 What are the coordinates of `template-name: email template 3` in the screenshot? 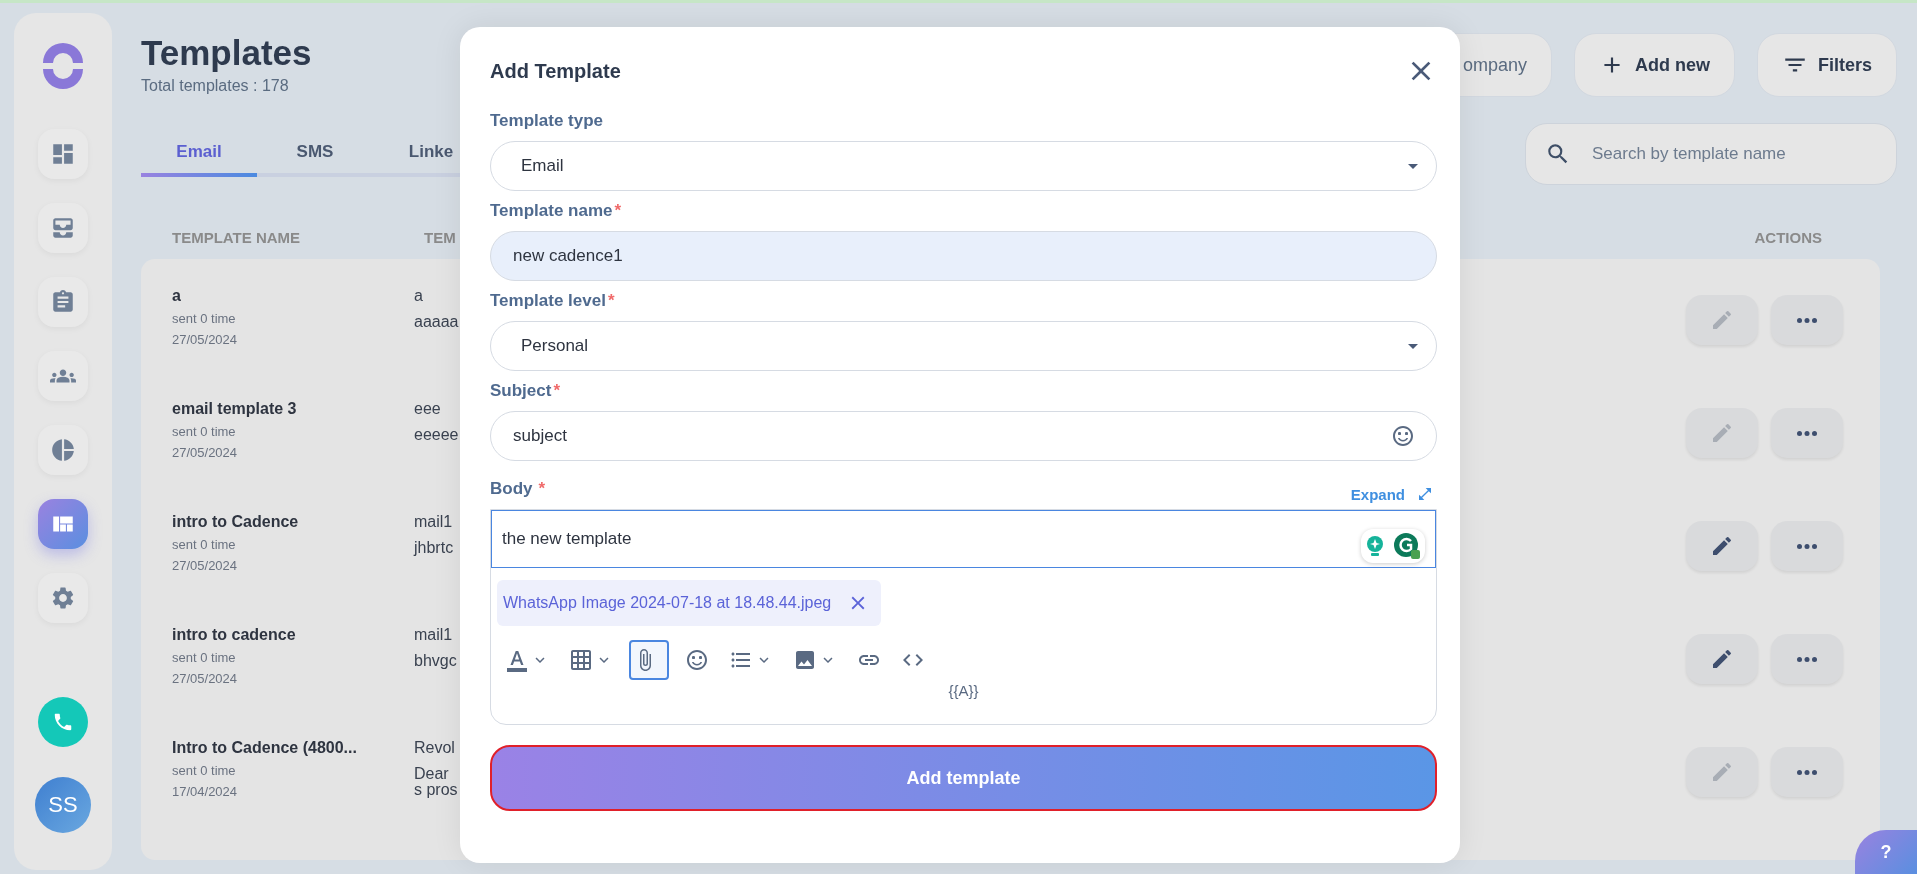 It's located at (235, 409).